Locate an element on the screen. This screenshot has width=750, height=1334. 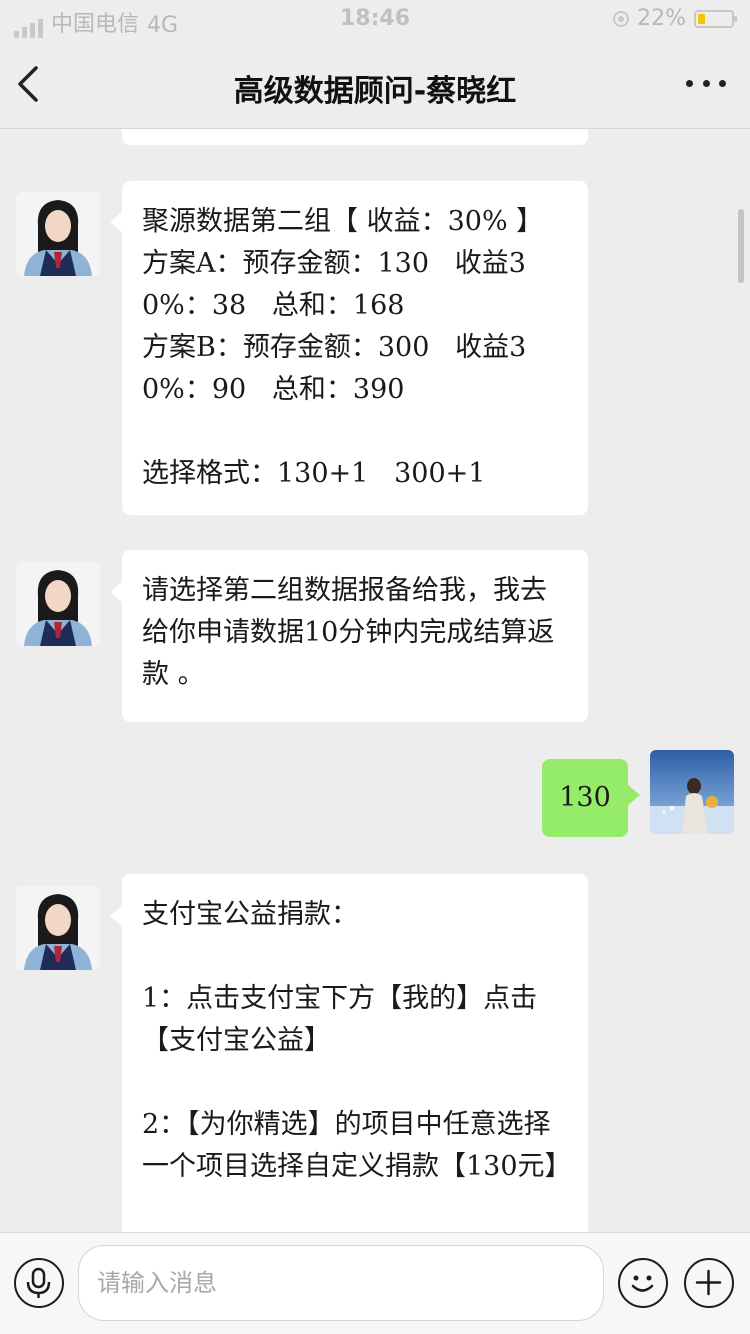
status-right: 22% is located at coordinates (675, 18).